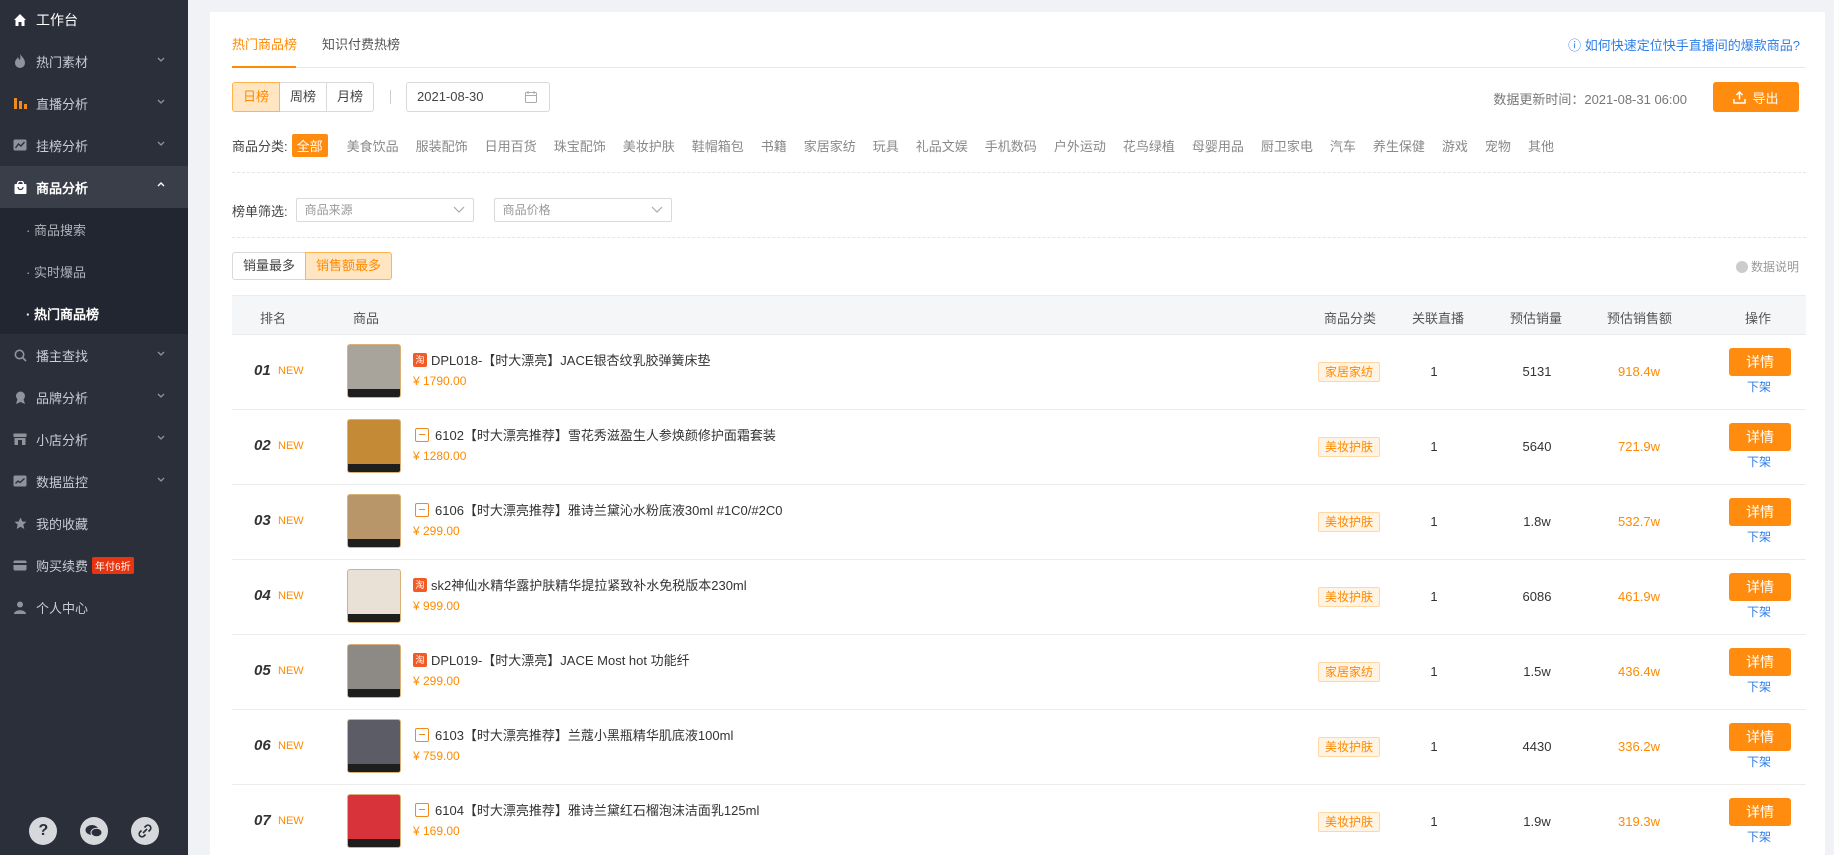 This screenshot has height=855, width=1834. What do you see at coordinates (94, 523) in the screenshot?
I see `sidebar-item-favorites: 我的收藏` at bounding box center [94, 523].